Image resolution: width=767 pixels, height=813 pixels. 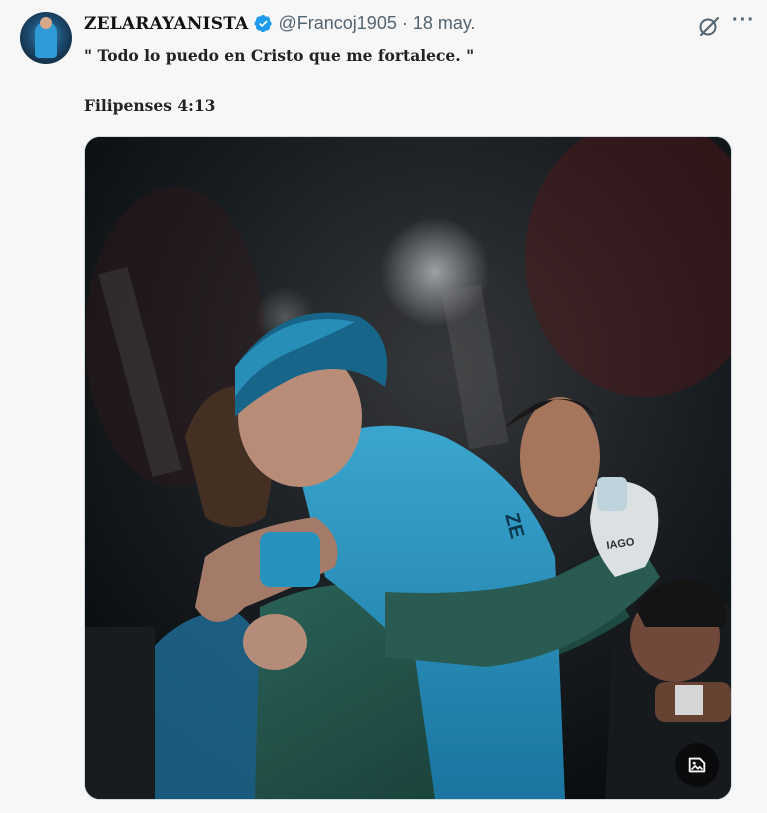 I want to click on avatar-head, so click(x=46, y=23).